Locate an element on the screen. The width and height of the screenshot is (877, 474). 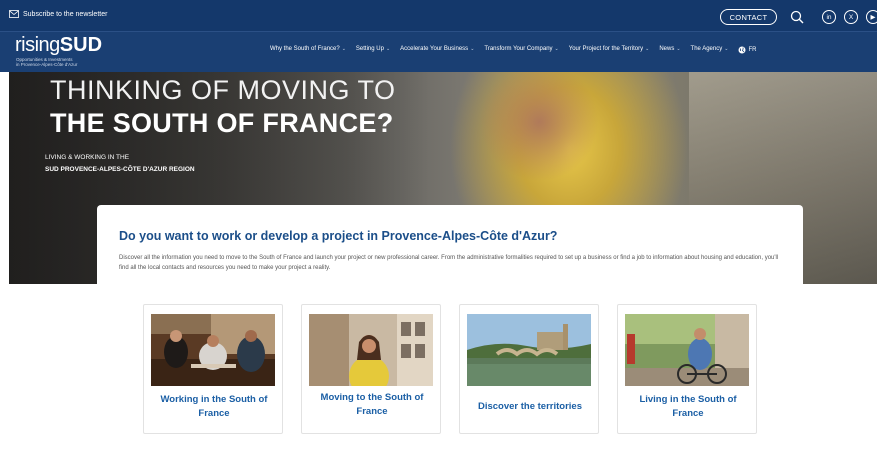
logo-wordmark: risingSUD is located at coordinates (58, 45).